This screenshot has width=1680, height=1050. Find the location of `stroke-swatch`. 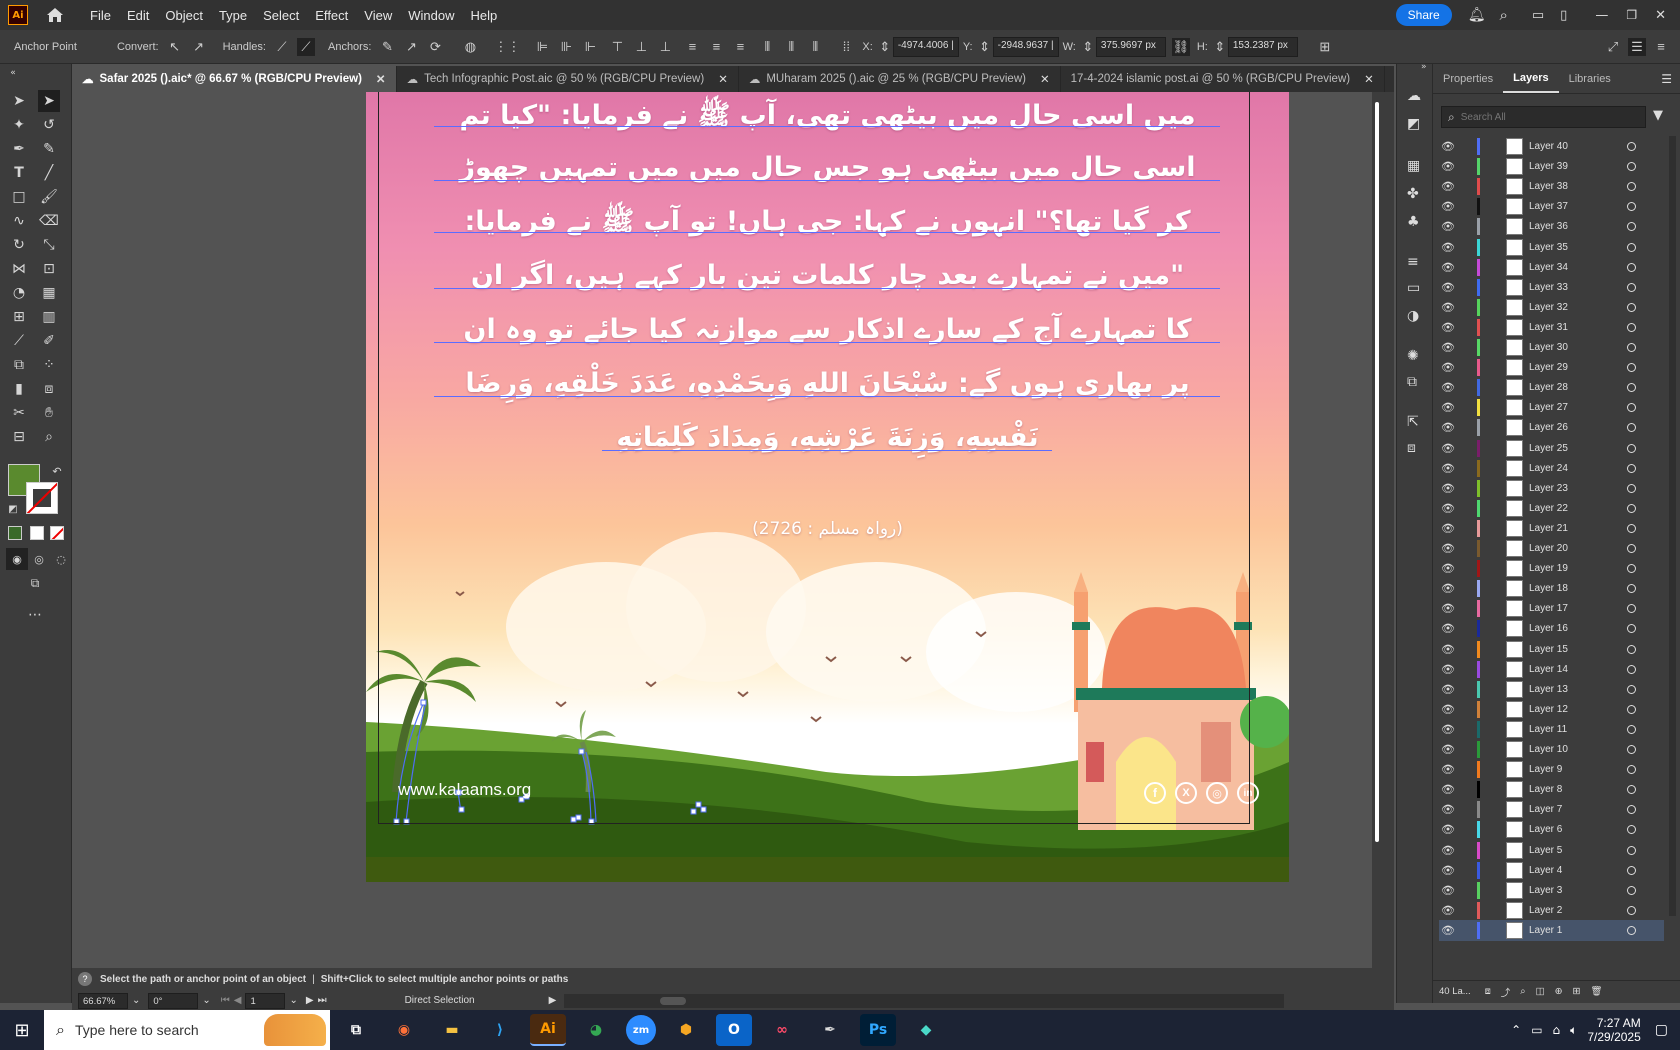

stroke-swatch is located at coordinates (42, 498).